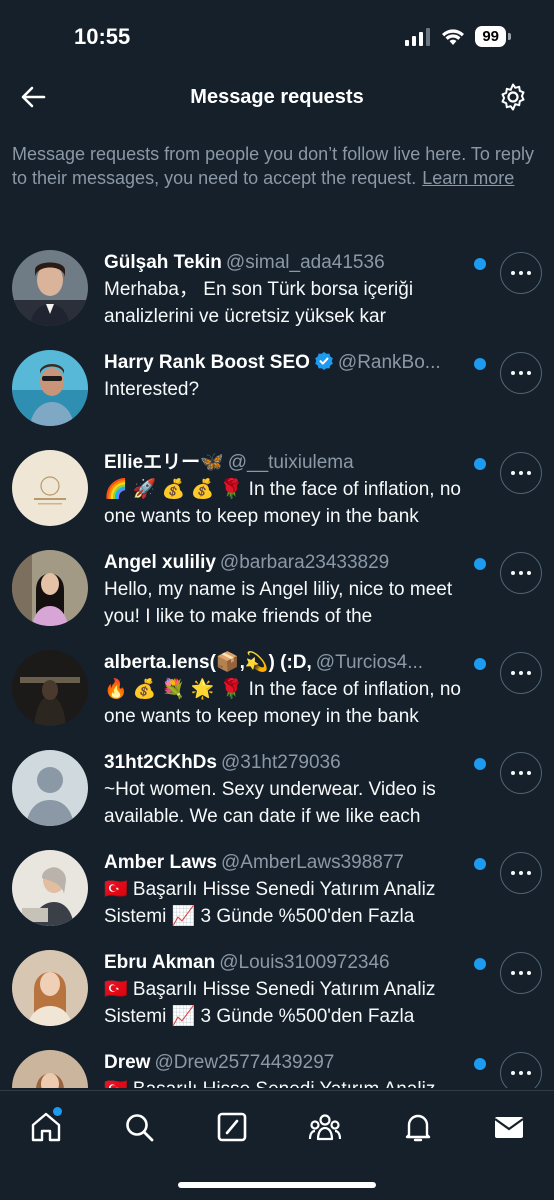 This screenshot has width=554, height=1200. What do you see at coordinates (160, 762) in the screenshot?
I see `sender-name: 31ht2CKhDs` at bounding box center [160, 762].